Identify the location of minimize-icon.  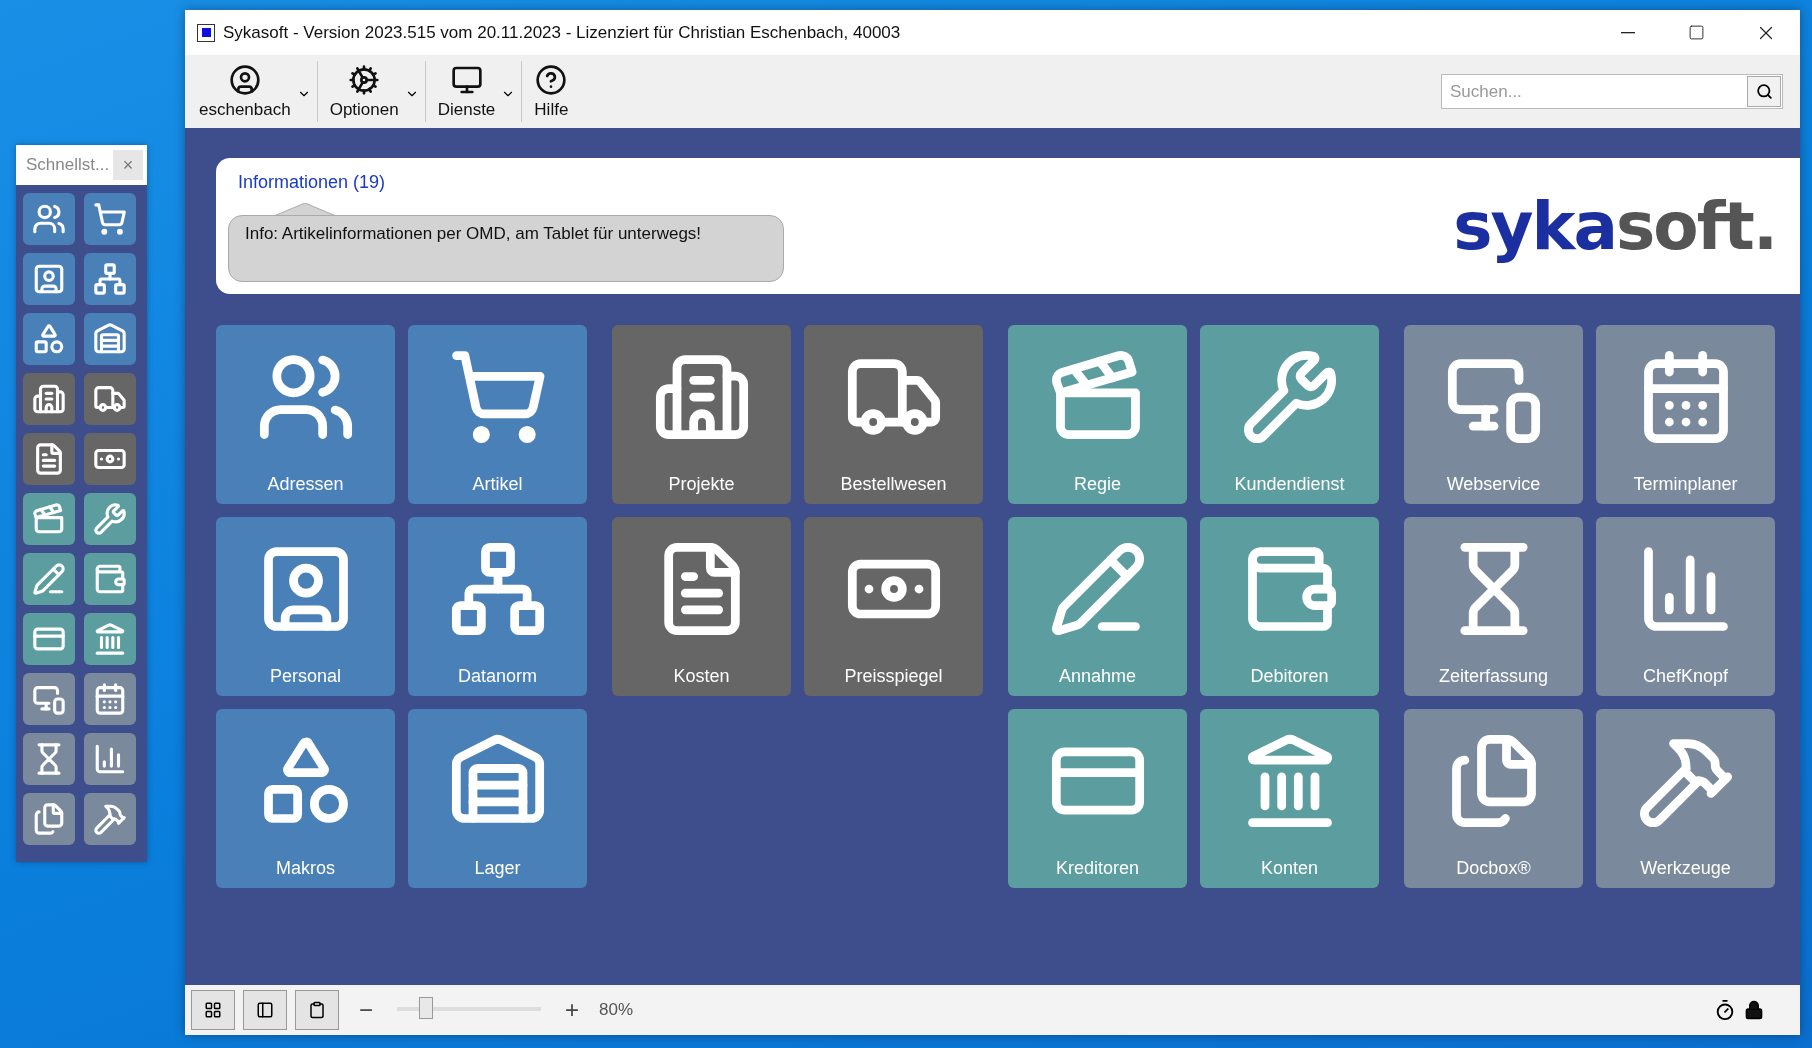
(1627, 32).